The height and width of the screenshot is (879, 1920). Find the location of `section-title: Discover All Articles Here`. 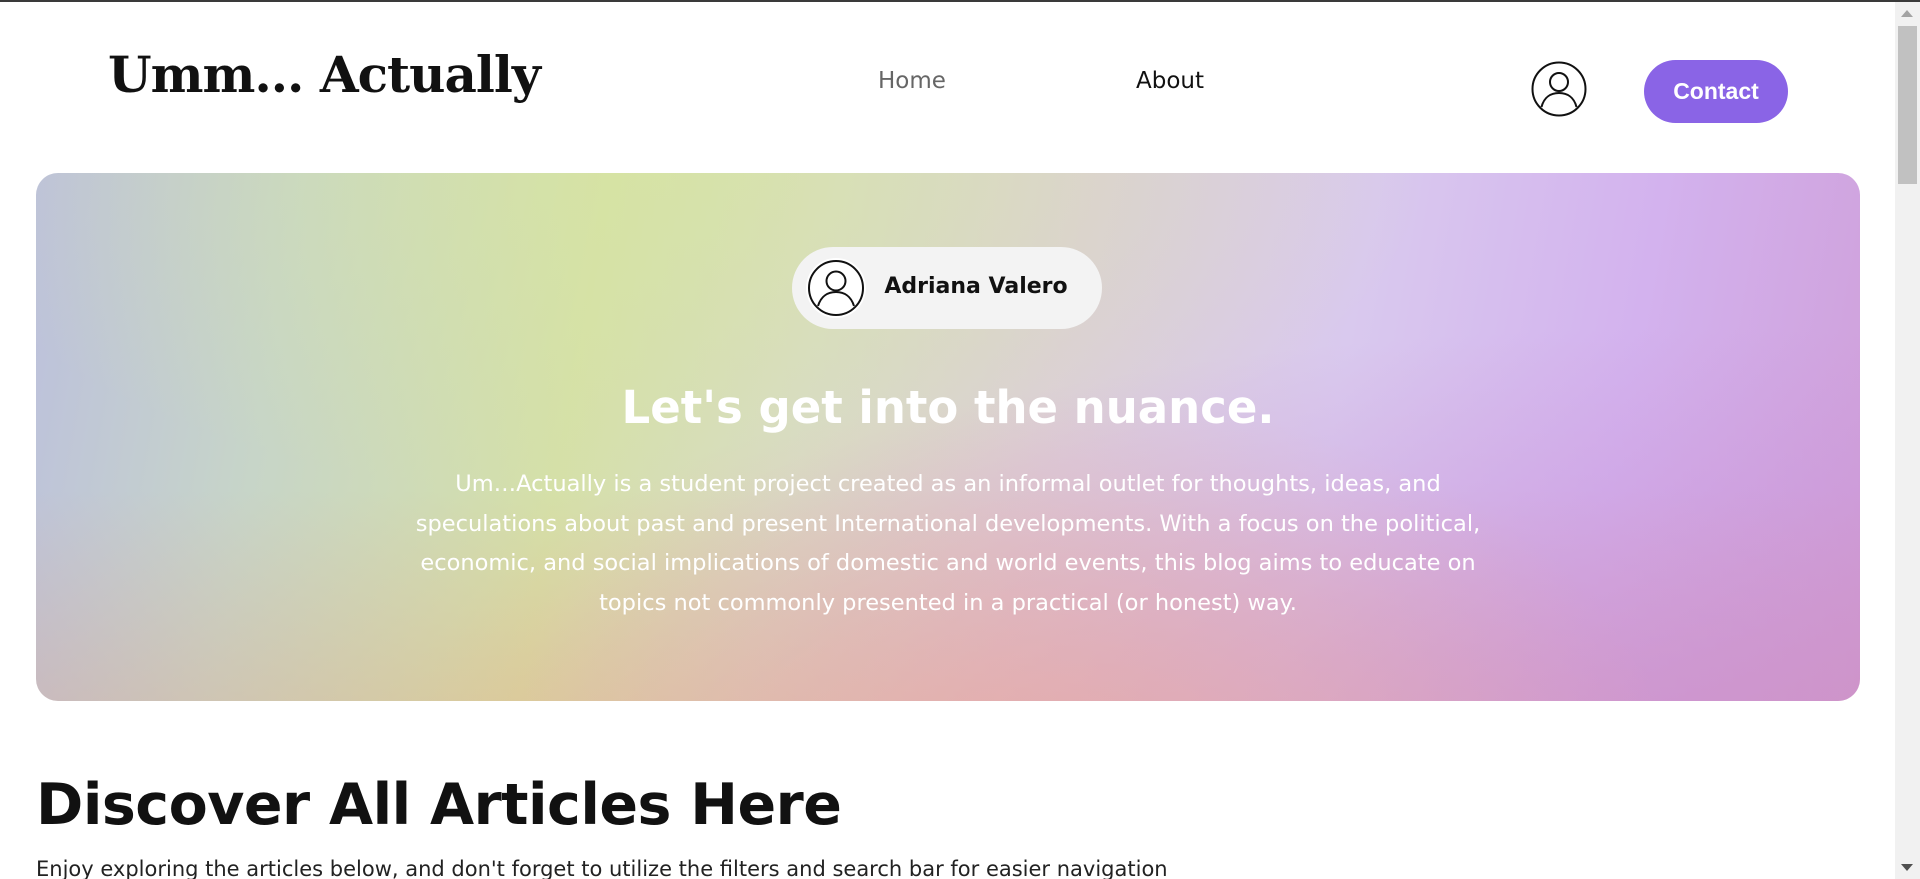

section-title: Discover All Articles Here is located at coordinates (439, 805).